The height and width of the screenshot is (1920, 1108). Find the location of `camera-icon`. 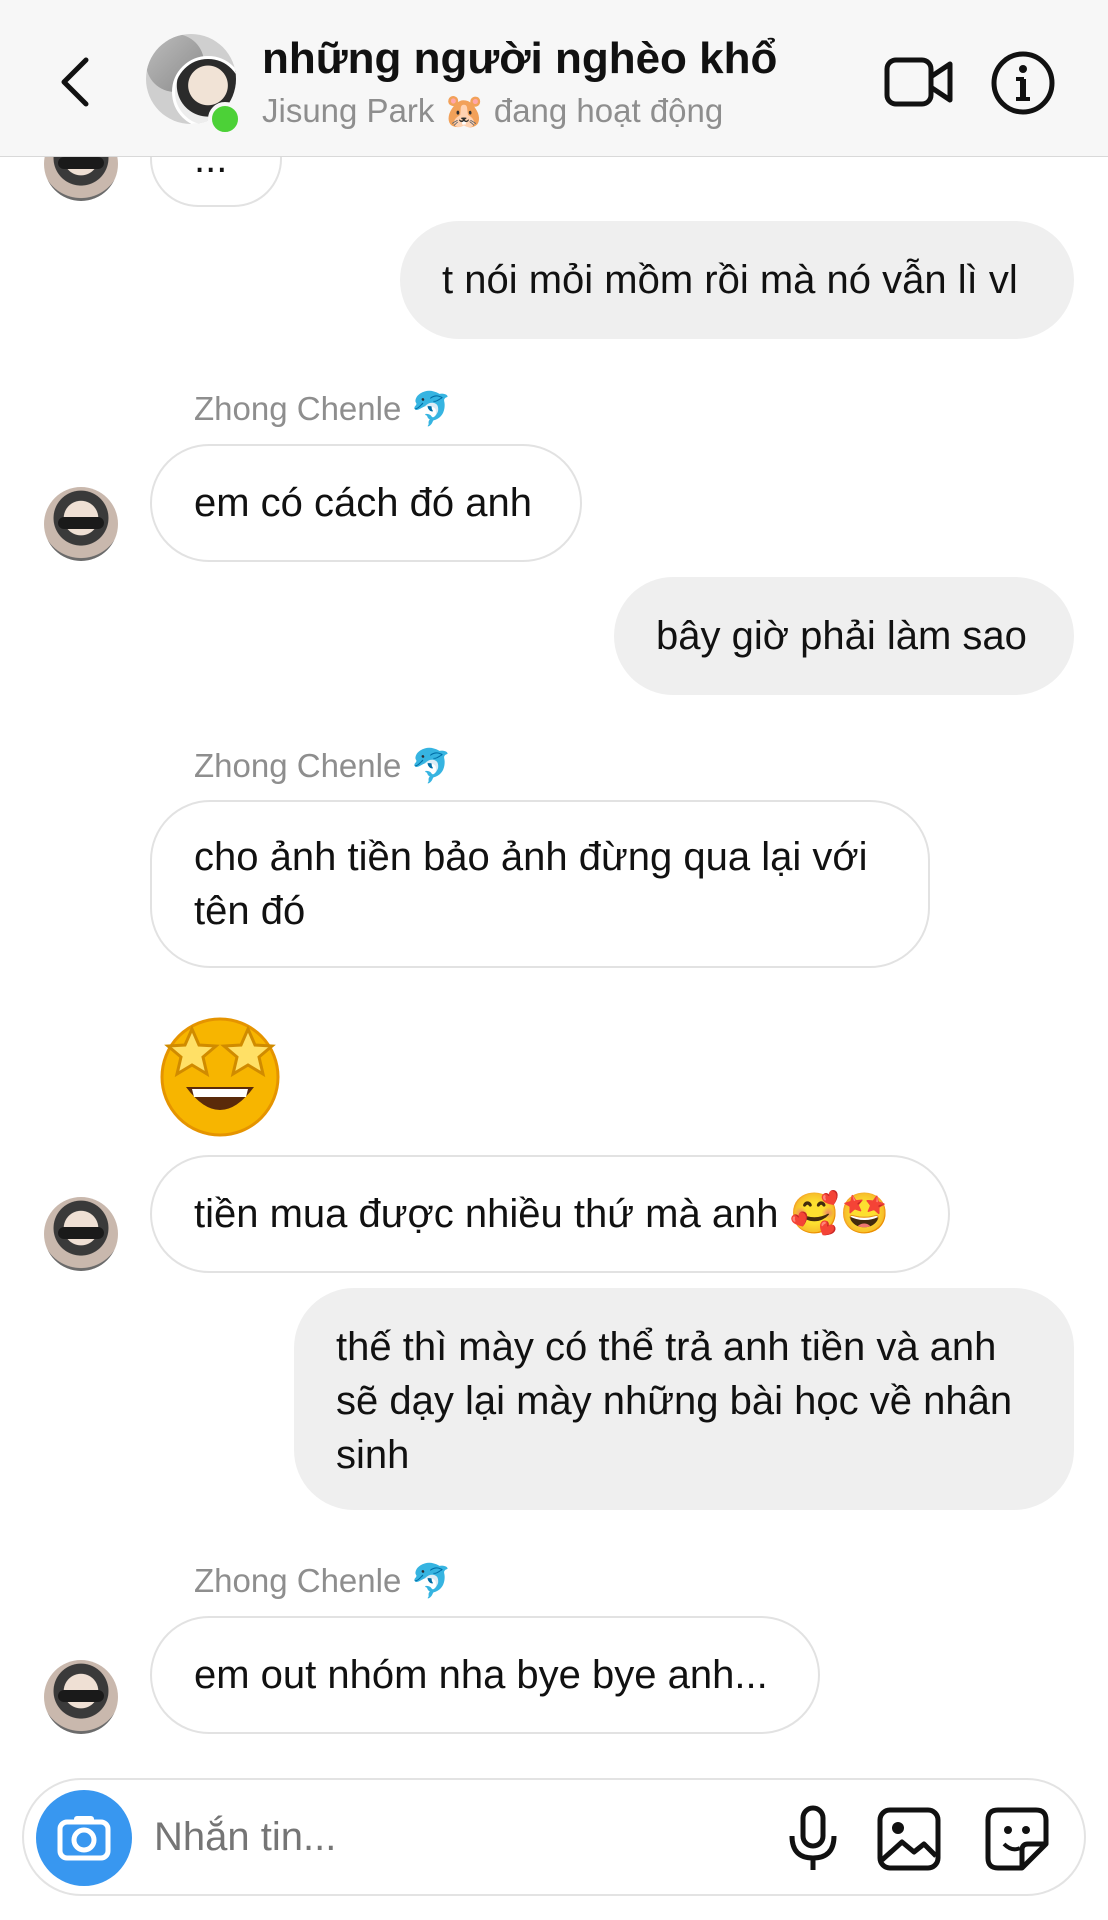

camera-icon is located at coordinates (84, 1838).